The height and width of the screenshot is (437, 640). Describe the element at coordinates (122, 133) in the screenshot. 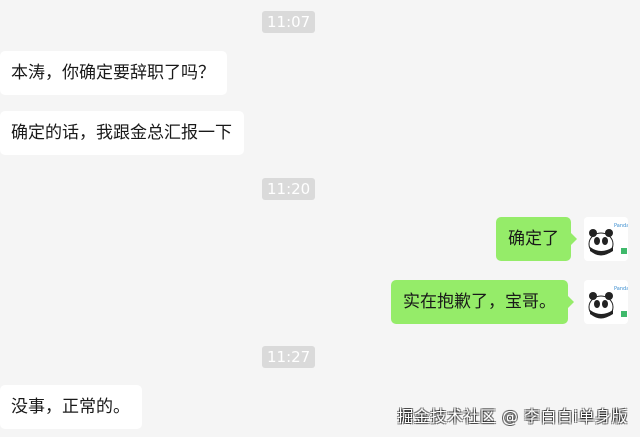

I see `message-bubble-incoming: 确定的话，我跟金总汇报一下` at that location.